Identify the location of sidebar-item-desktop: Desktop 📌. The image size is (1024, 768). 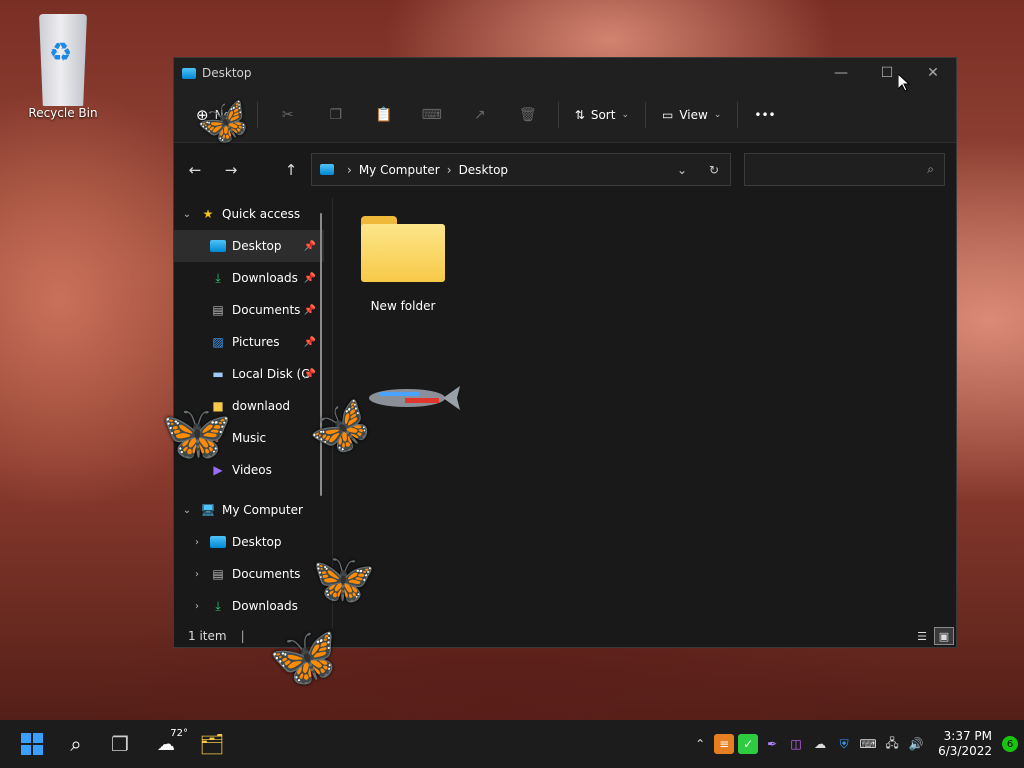
(249, 246).